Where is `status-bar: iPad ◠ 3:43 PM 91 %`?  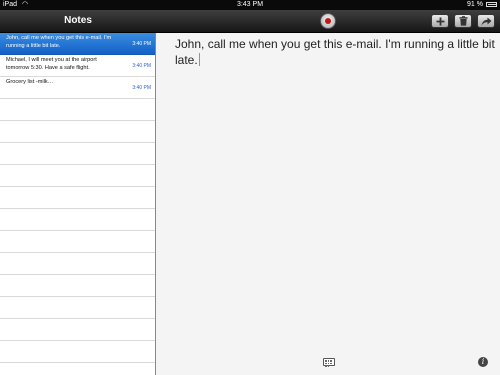 status-bar: iPad ◠ 3:43 PM 91 % is located at coordinates (250, 5).